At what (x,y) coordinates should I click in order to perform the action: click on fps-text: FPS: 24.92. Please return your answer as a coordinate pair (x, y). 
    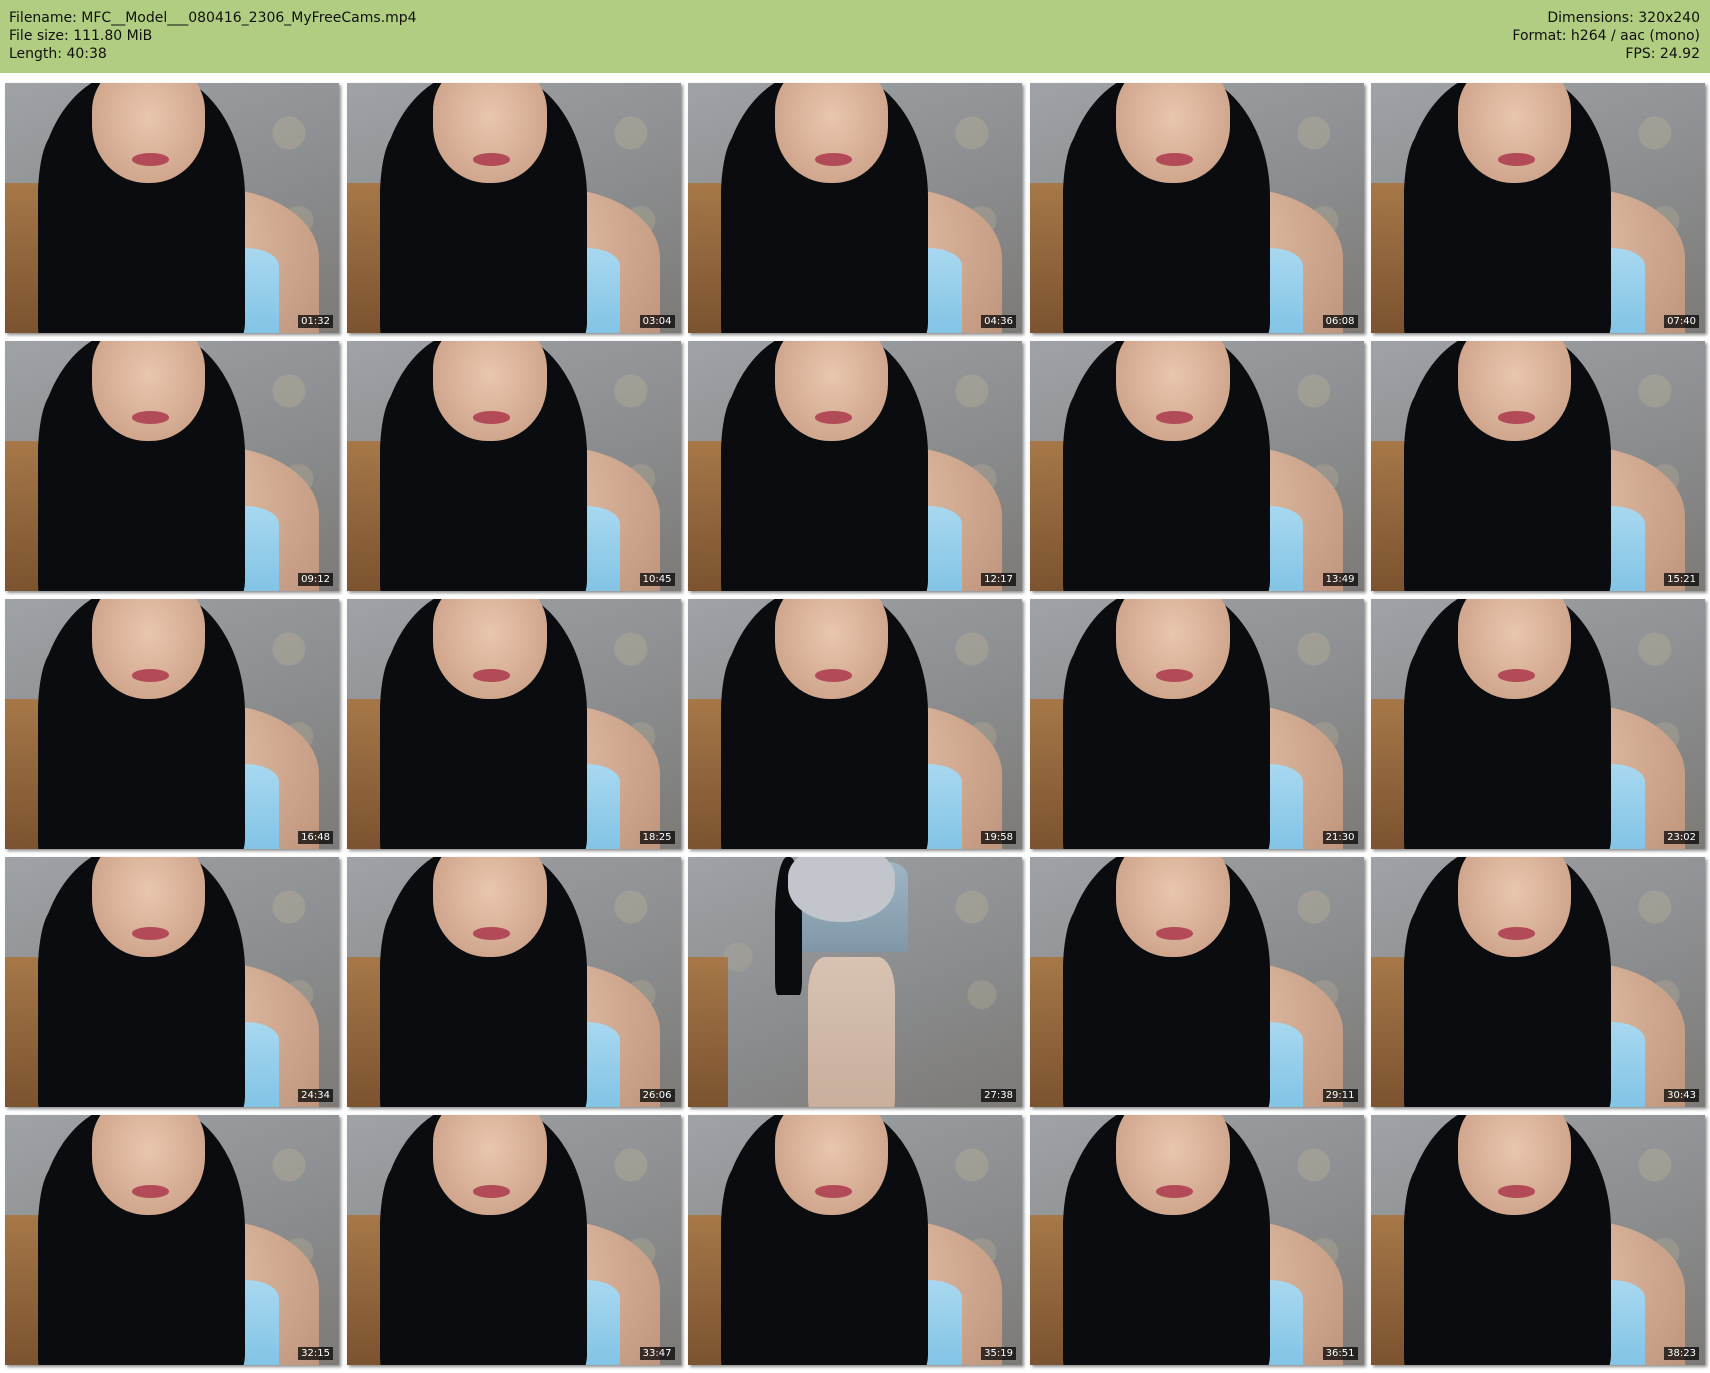
    Looking at the image, I should click on (1662, 54).